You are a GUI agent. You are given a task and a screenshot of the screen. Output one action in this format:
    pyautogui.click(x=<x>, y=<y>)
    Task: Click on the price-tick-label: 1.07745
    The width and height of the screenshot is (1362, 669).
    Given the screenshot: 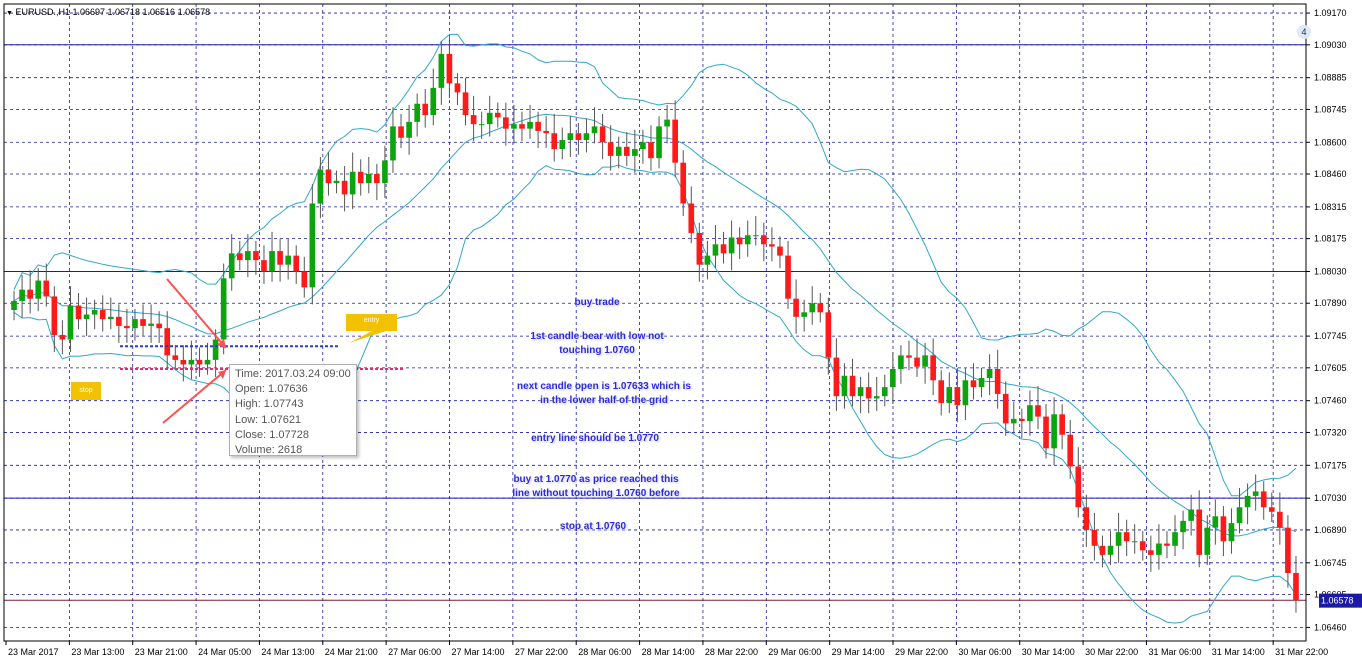 What is the action you would take?
    pyautogui.click(x=1330, y=336)
    